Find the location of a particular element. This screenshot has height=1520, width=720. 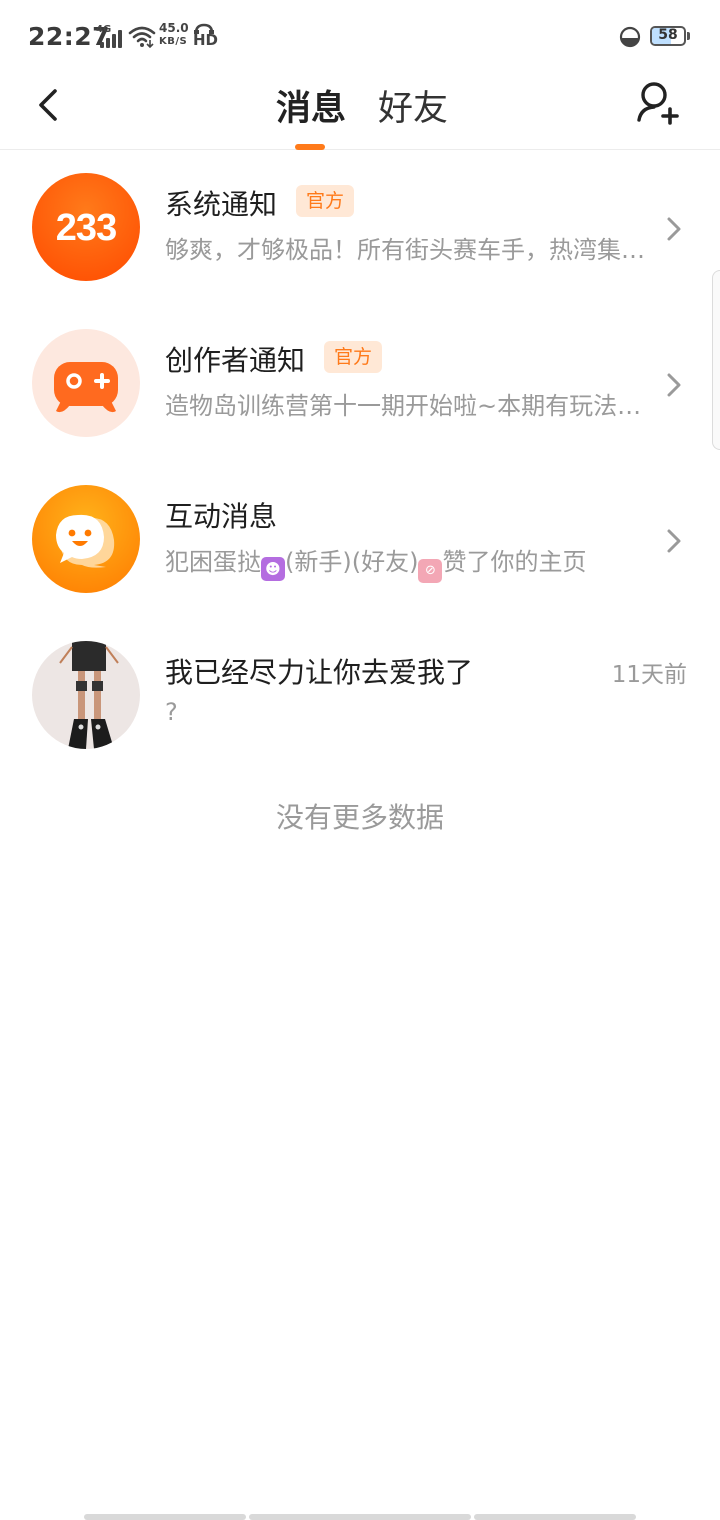

network-type-label: 4G is located at coordinates (104, 29).